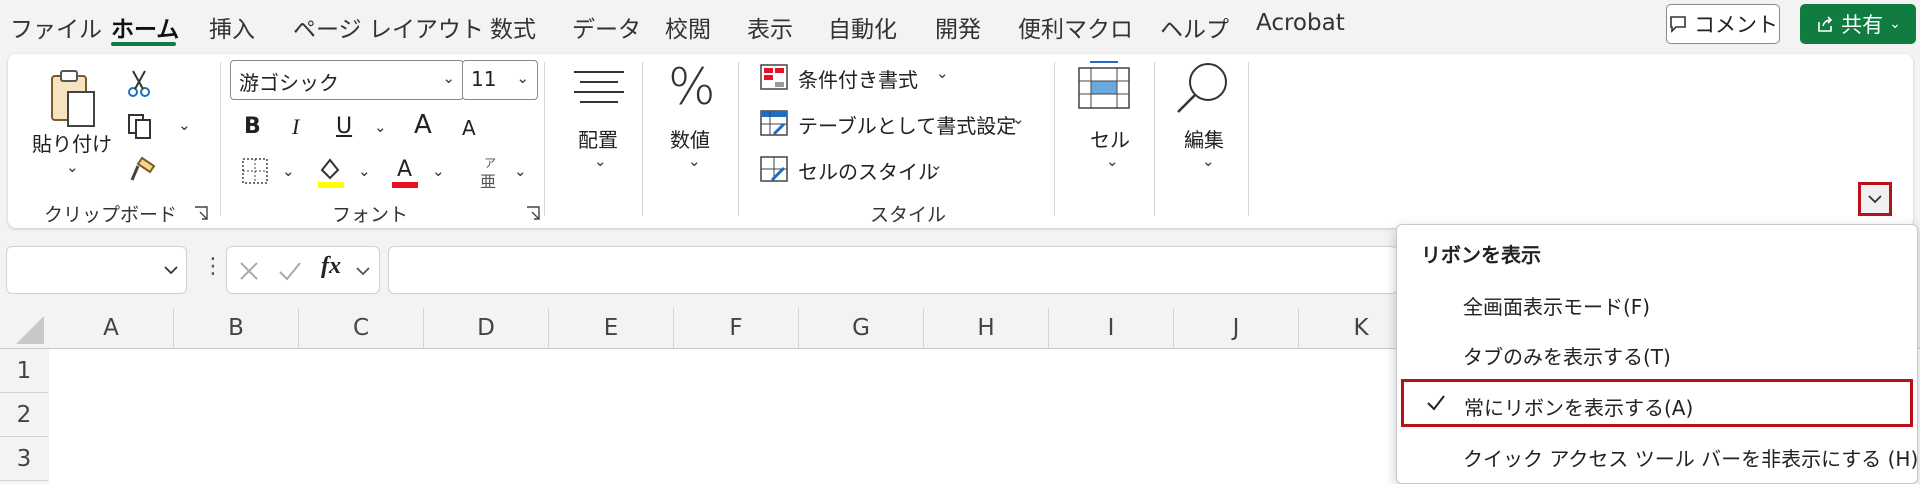 This screenshot has width=1920, height=484. I want to click on tab-help: ヘルプ, so click(1194, 27).